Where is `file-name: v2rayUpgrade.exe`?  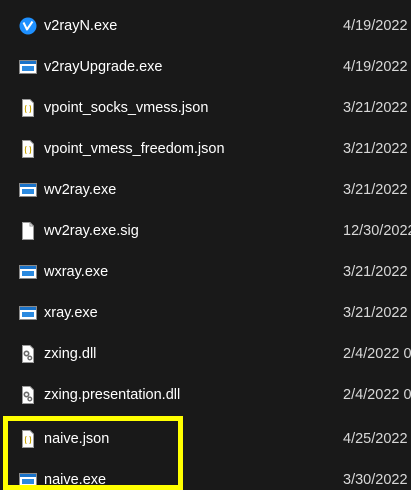 file-name: v2rayUpgrade.exe is located at coordinates (103, 67).